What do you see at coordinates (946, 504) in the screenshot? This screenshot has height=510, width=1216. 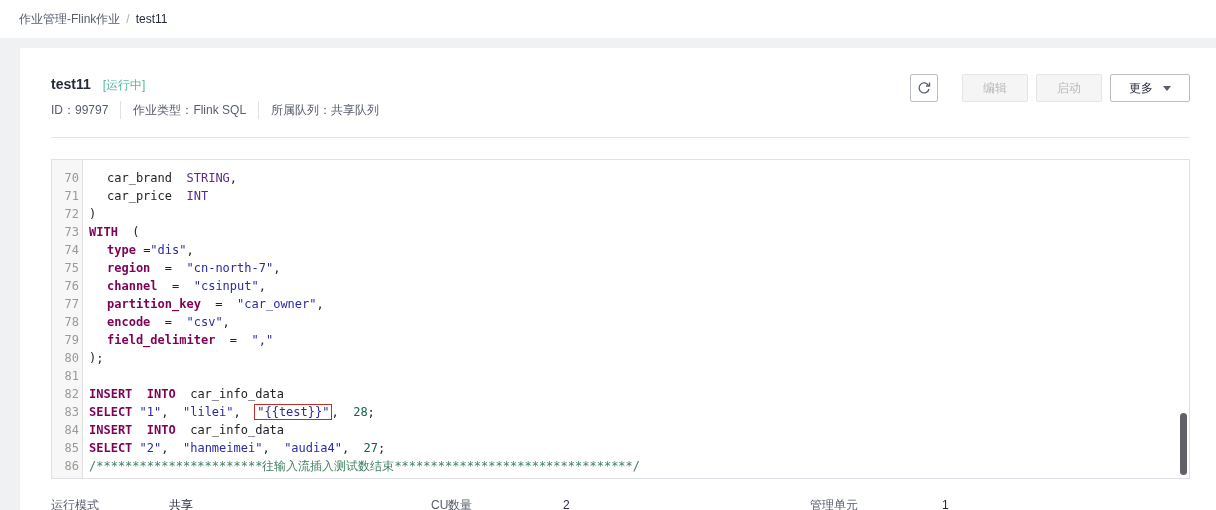 I see `detail-value: 1` at bounding box center [946, 504].